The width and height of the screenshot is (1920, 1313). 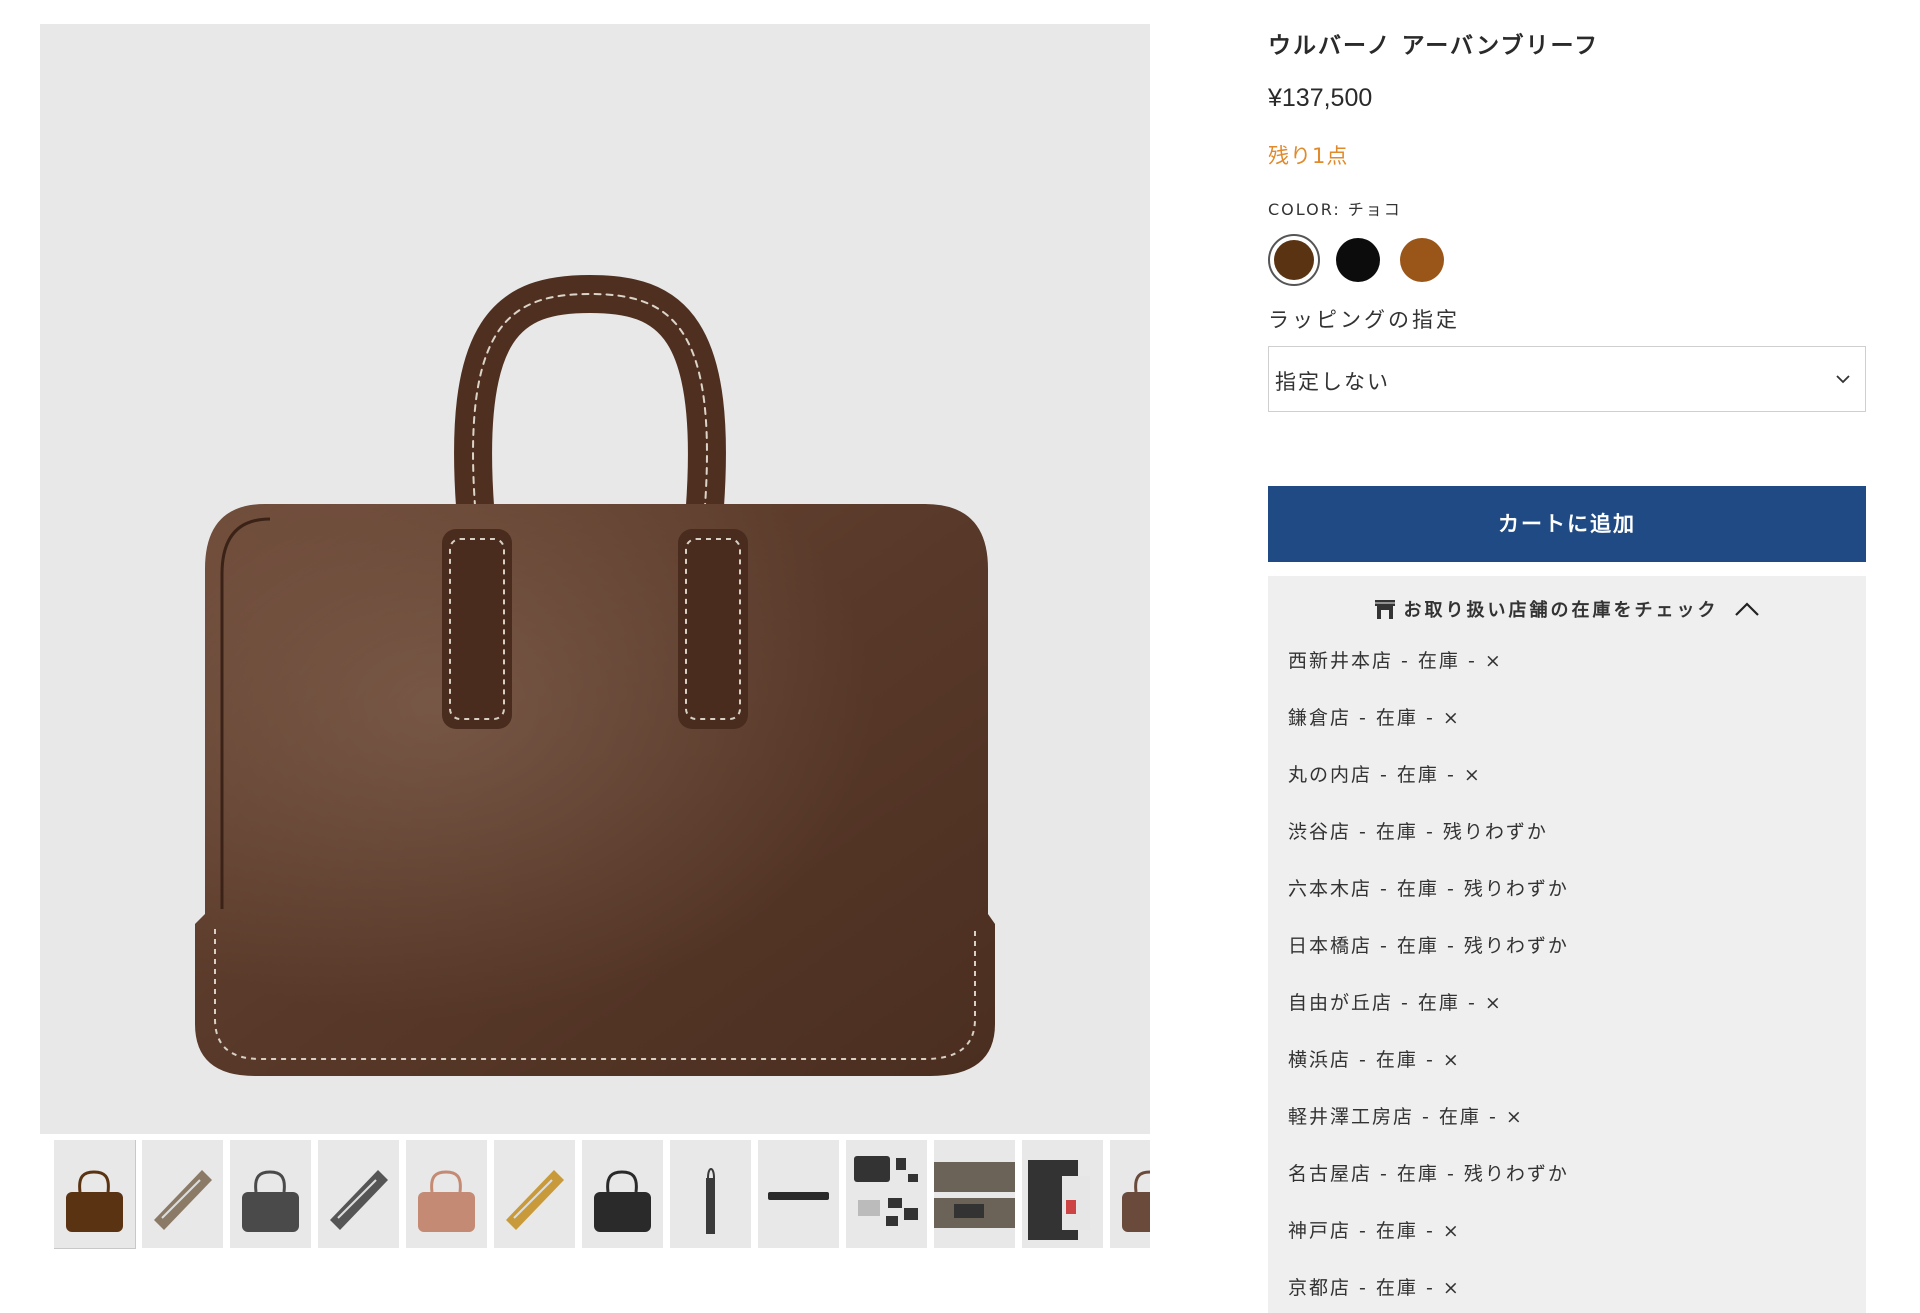 What do you see at coordinates (1364, 320) in the screenshot?
I see `wrapping-label: ラッピングの指定` at bounding box center [1364, 320].